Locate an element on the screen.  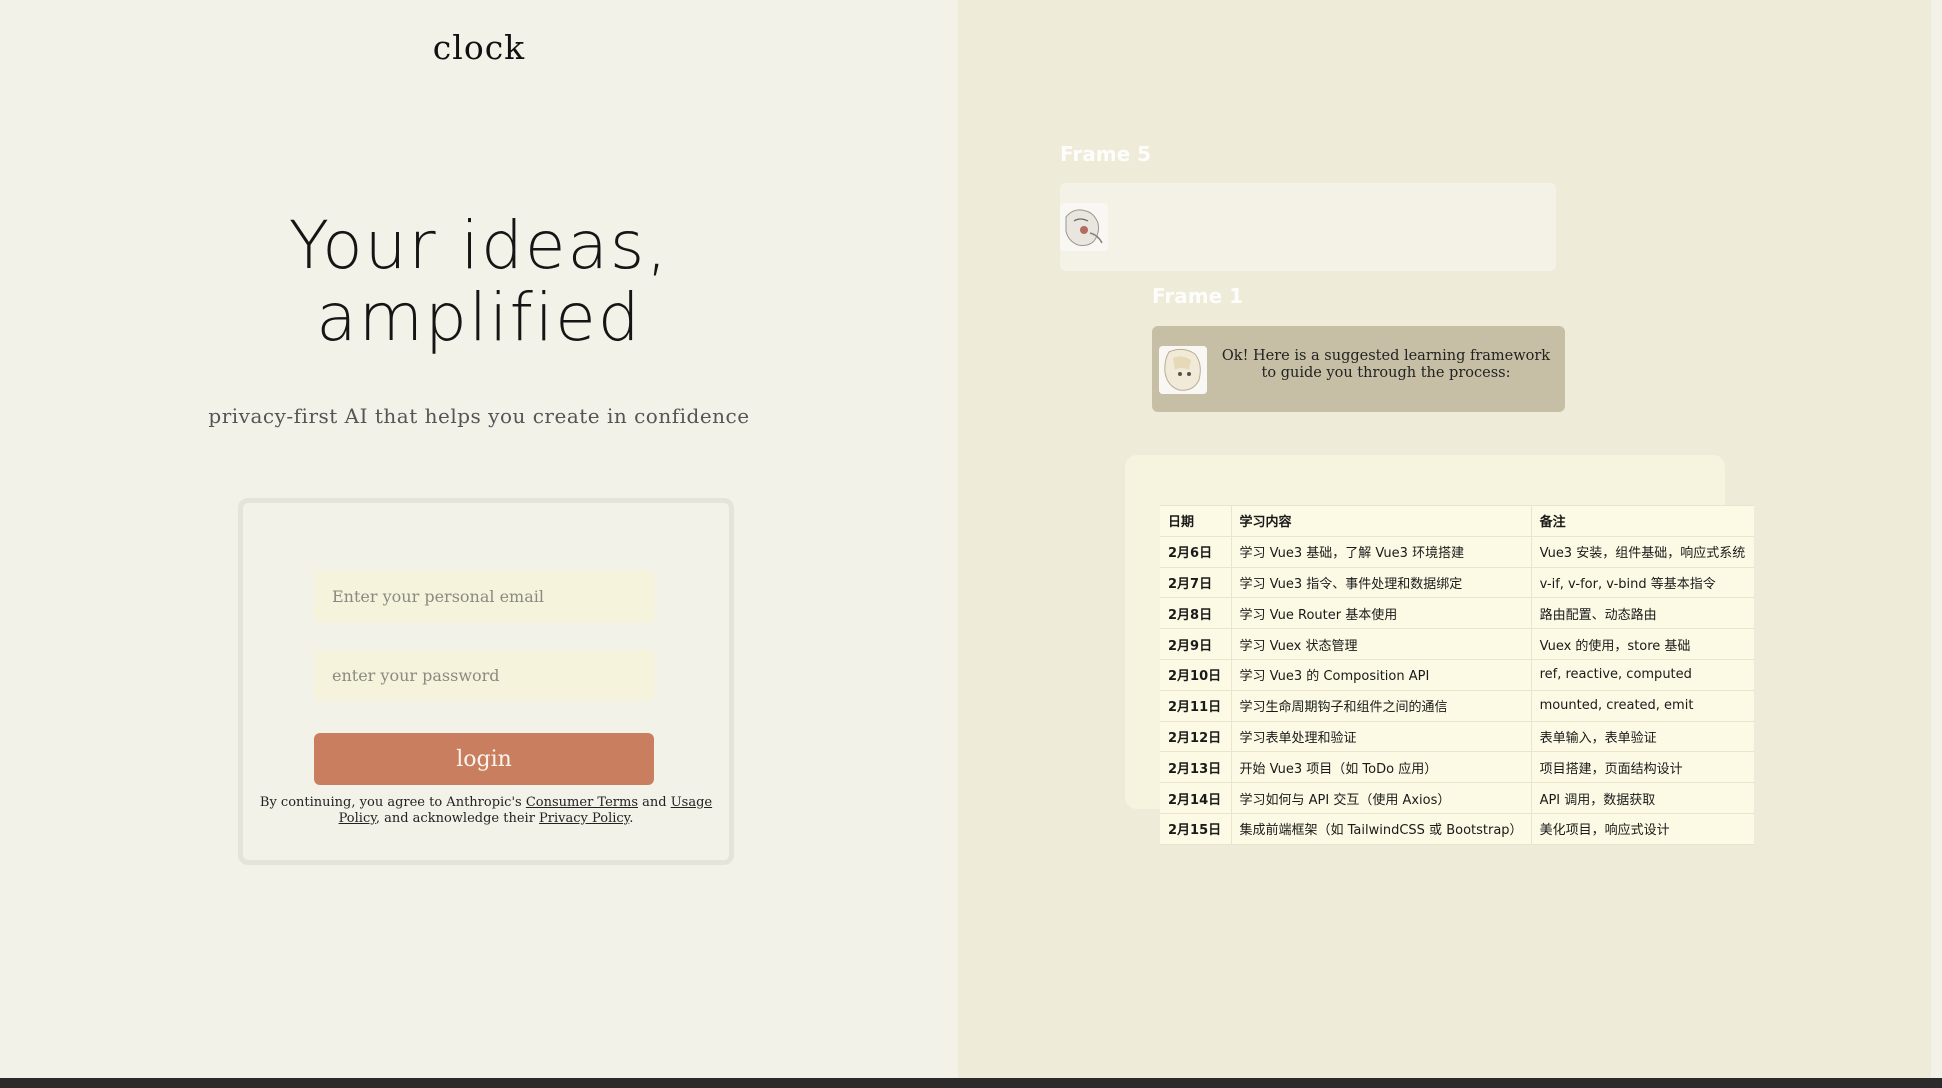
frame-1-label: Frame 1 is located at coordinates (1197, 296).